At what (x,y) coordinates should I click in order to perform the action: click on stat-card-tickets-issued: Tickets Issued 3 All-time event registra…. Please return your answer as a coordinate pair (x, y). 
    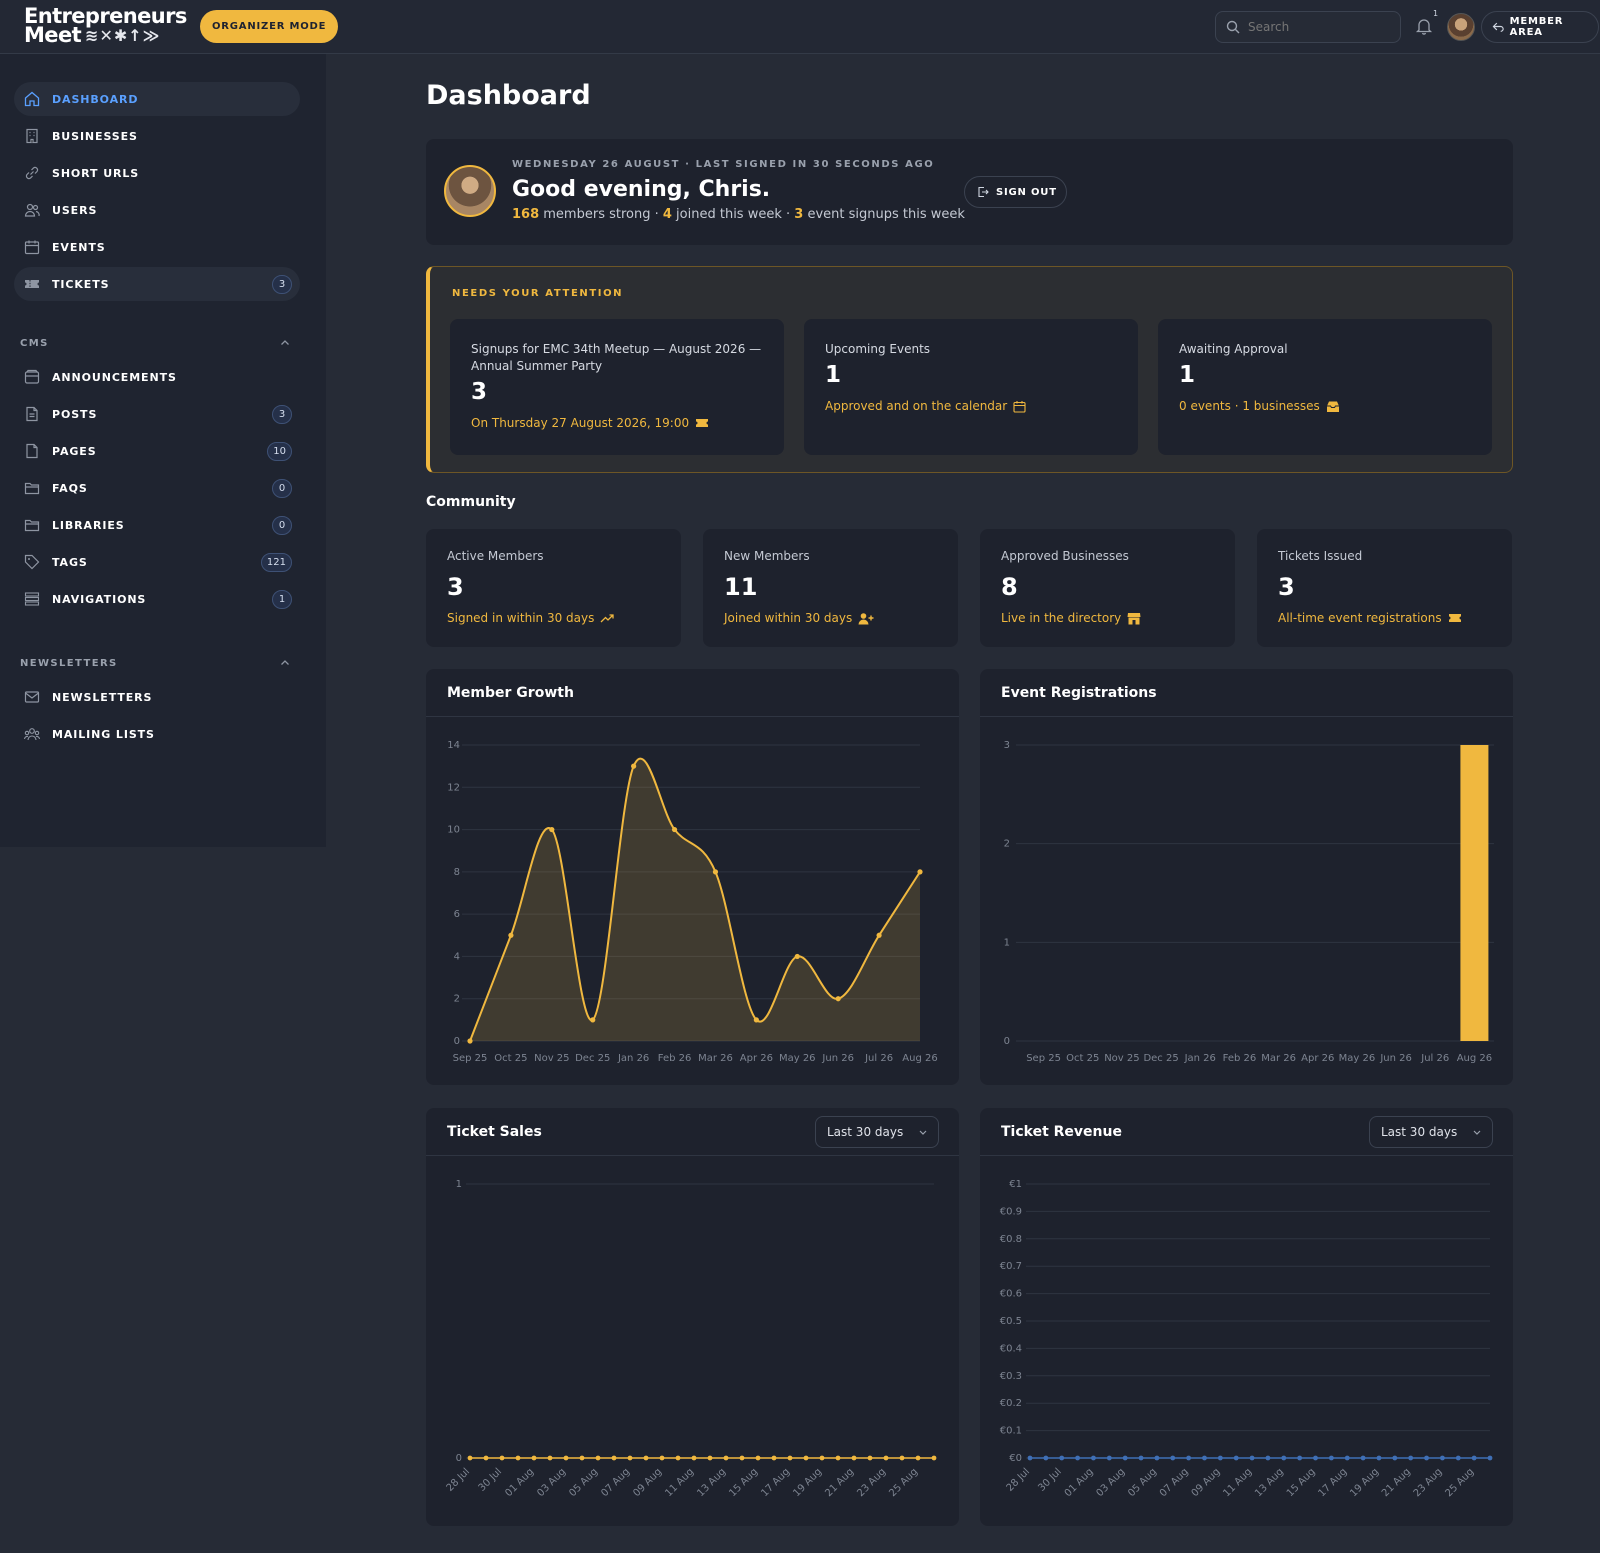
    Looking at the image, I should click on (1384, 588).